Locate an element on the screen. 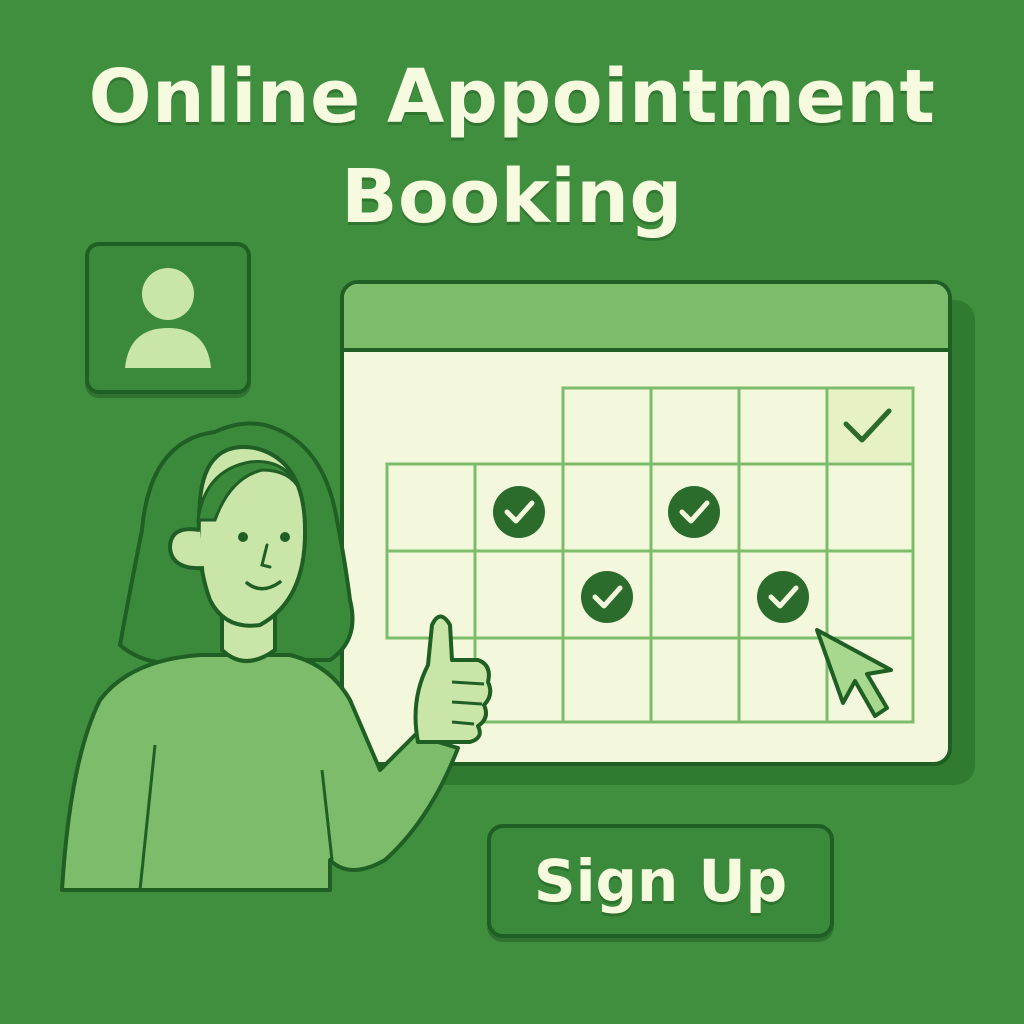 The height and width of the screenshot is (1024, 1024). sign-up-button-label: Sign Up is located at coordinates (660, 881).